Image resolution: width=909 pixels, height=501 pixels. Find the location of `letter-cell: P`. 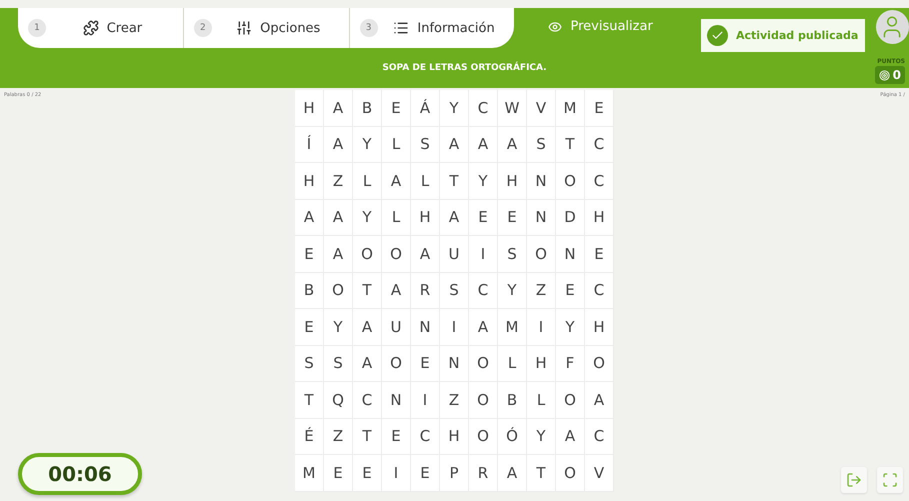

letter-cell: P is located at coordinates (454, 473).